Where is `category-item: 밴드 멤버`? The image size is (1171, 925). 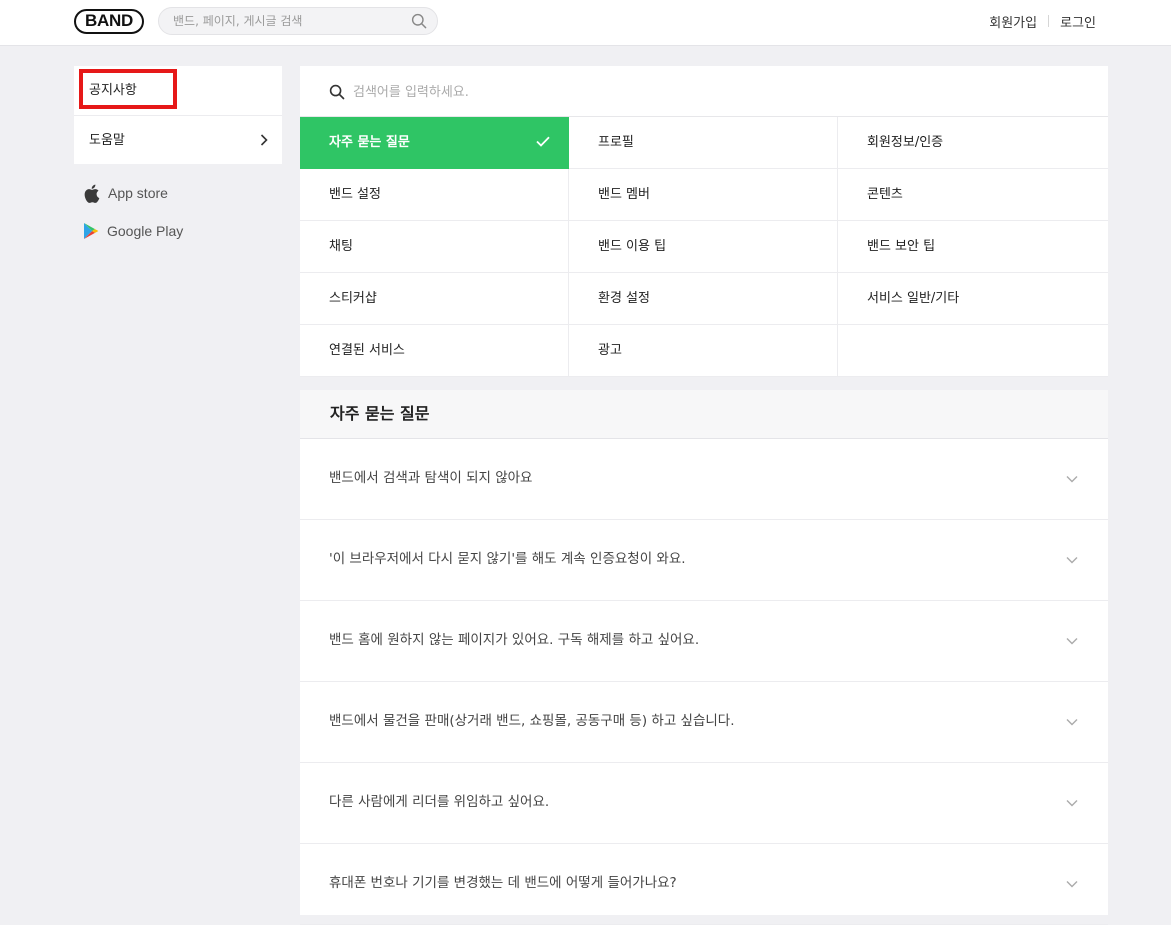 category-item: 밴드 멤버 is located at coordinates (703, 195).